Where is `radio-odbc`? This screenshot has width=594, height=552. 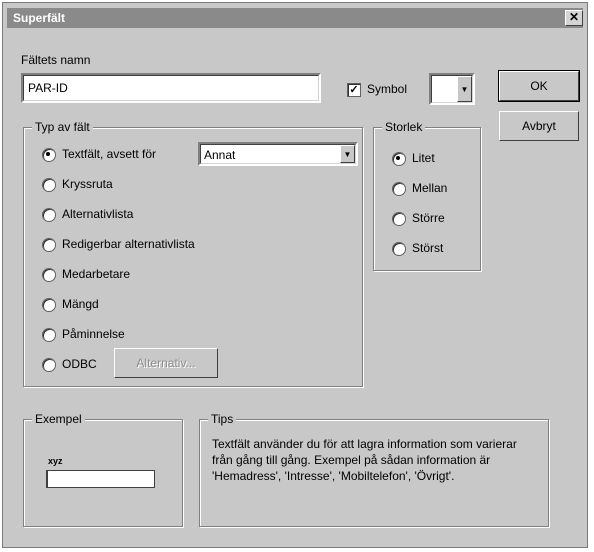 radio-odbc is located at coordinates (49, 365).